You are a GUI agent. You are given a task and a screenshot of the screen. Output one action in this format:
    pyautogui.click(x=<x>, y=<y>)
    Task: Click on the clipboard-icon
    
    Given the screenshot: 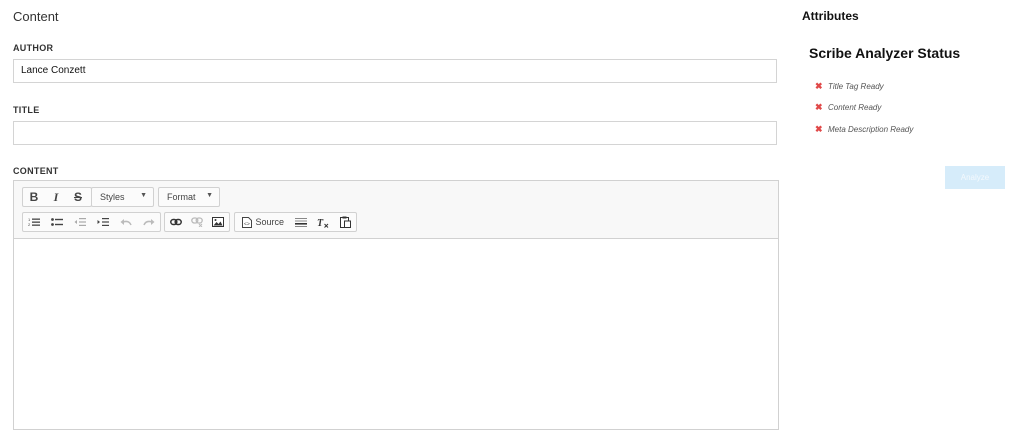 What is the action you would take?
    pyautogui.click(x=345, y=222)
    